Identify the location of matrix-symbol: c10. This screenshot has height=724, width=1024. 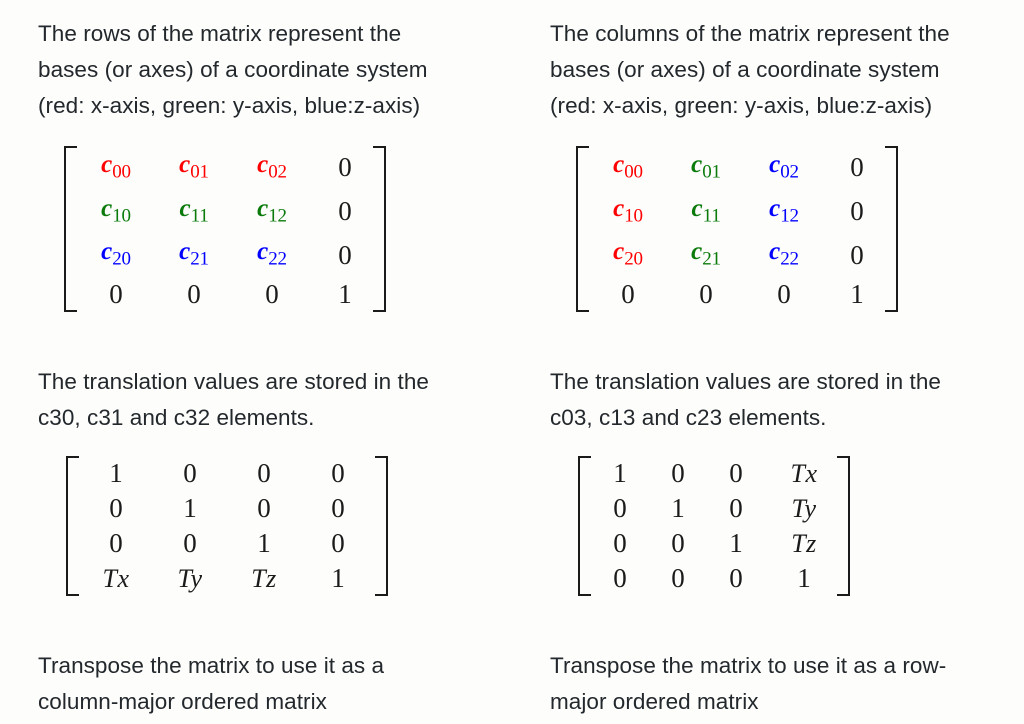
(116, 210).